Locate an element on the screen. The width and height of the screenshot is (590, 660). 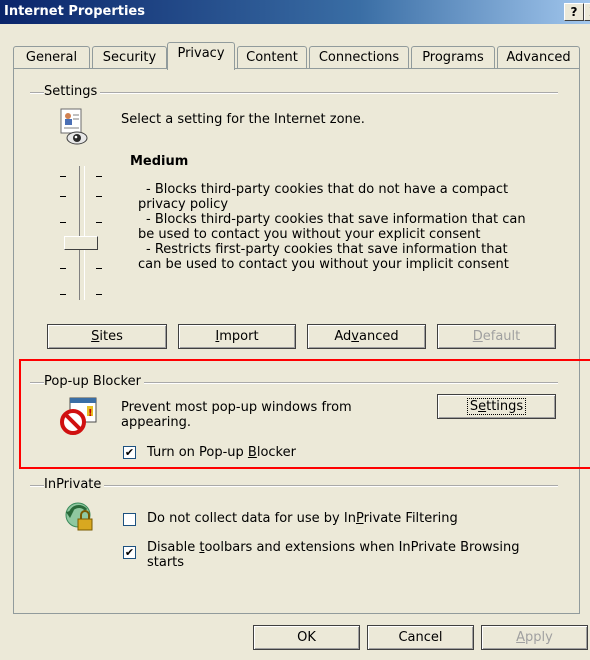
privacy-eye-icon is located at coordinates (74, 128).